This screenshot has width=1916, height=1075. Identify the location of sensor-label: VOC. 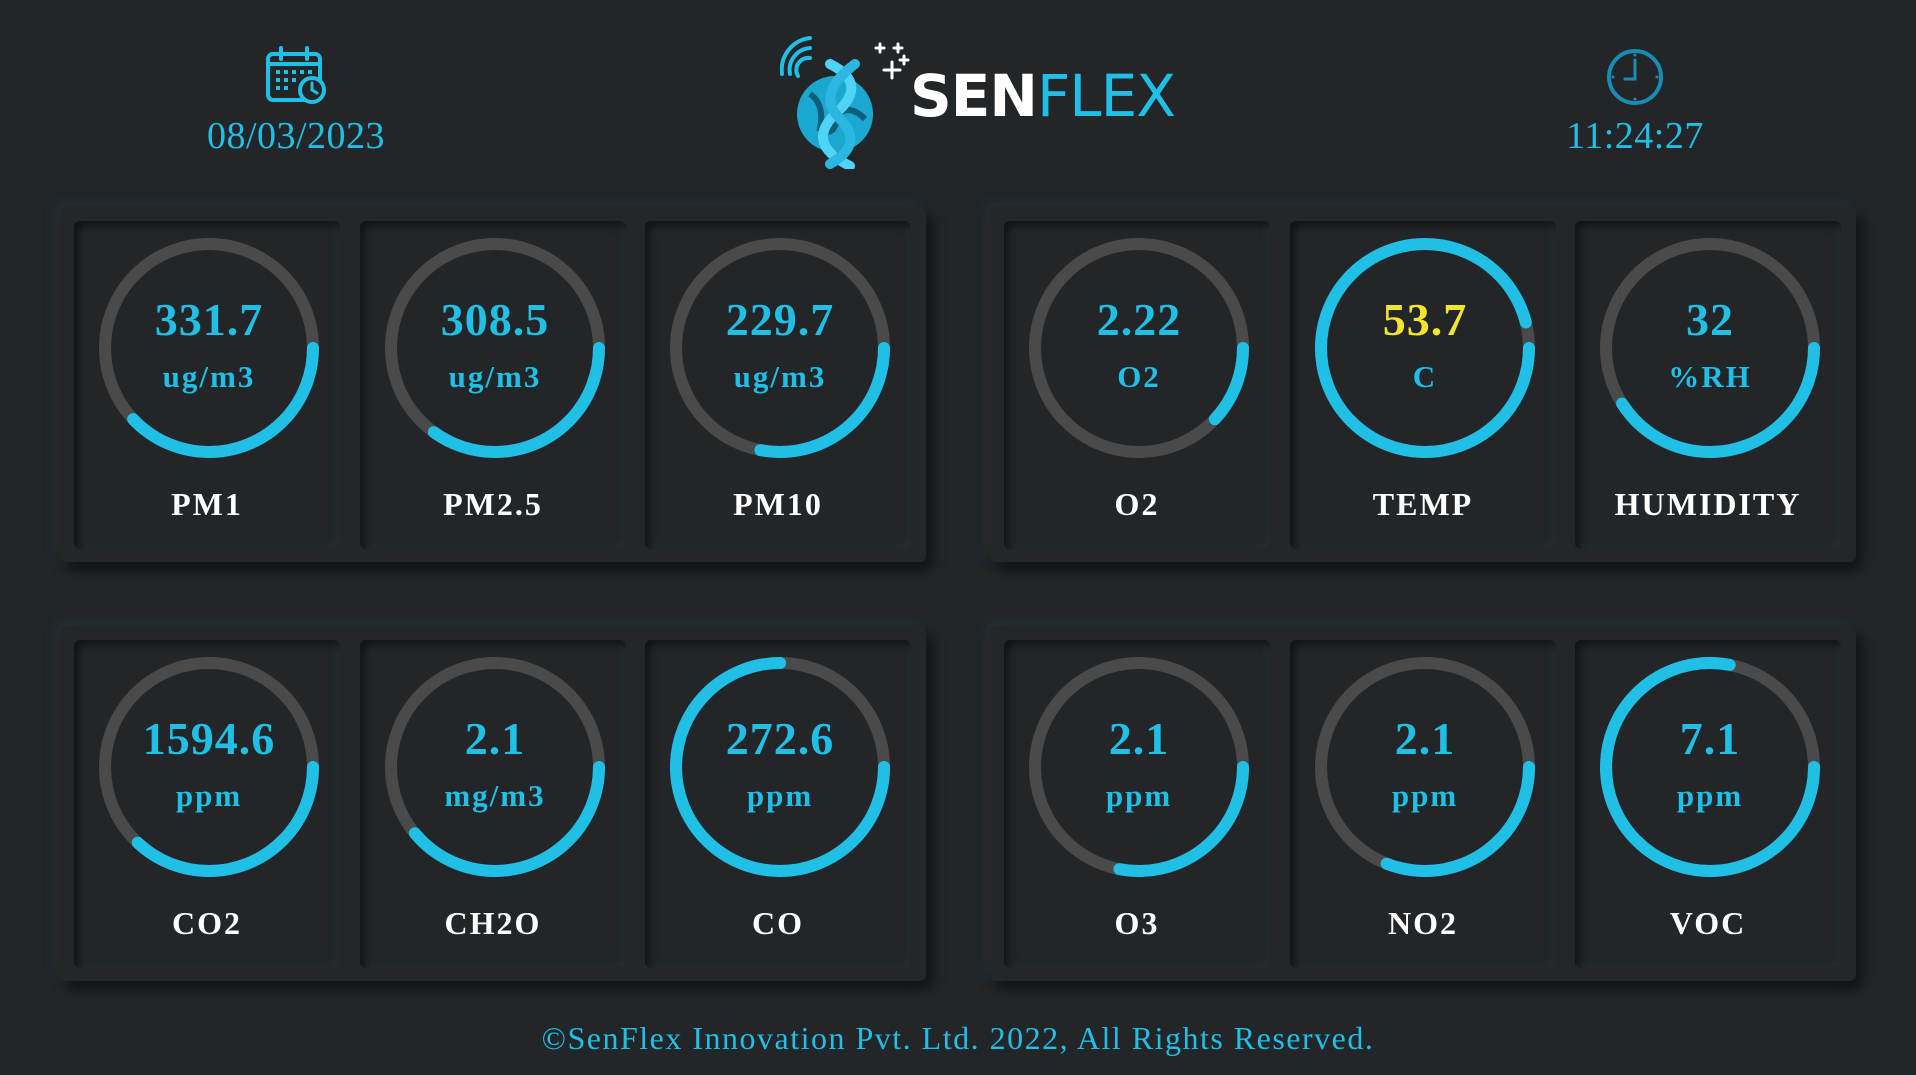
(1708, 923).